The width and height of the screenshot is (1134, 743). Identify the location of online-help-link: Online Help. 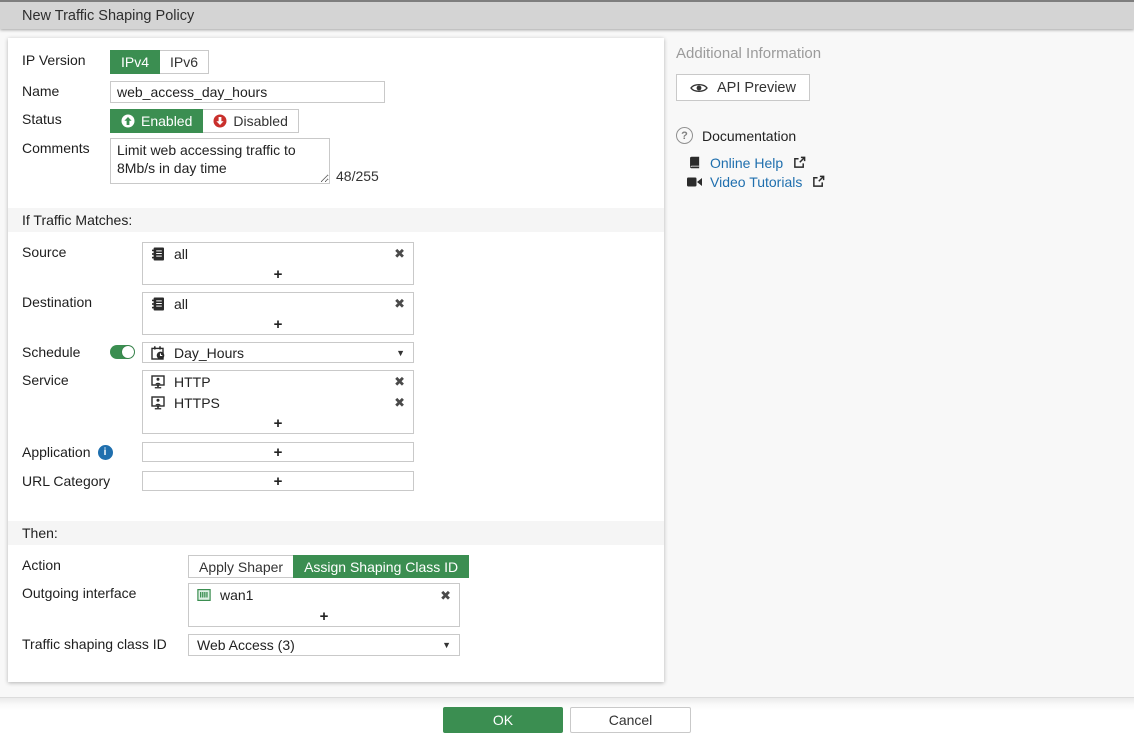
(746, 163).